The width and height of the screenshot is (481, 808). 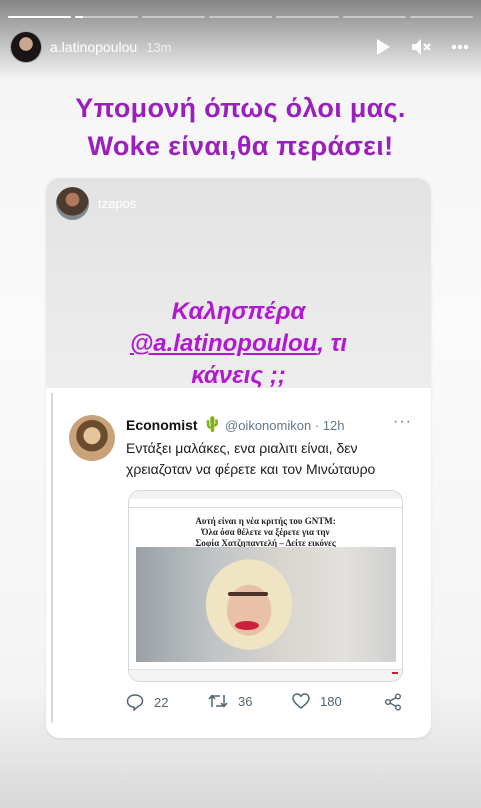 What do you see at coordinates (329, 425) in the screenshot?
I see `tweet-time: · 12h` at bounding box center [329, 425].